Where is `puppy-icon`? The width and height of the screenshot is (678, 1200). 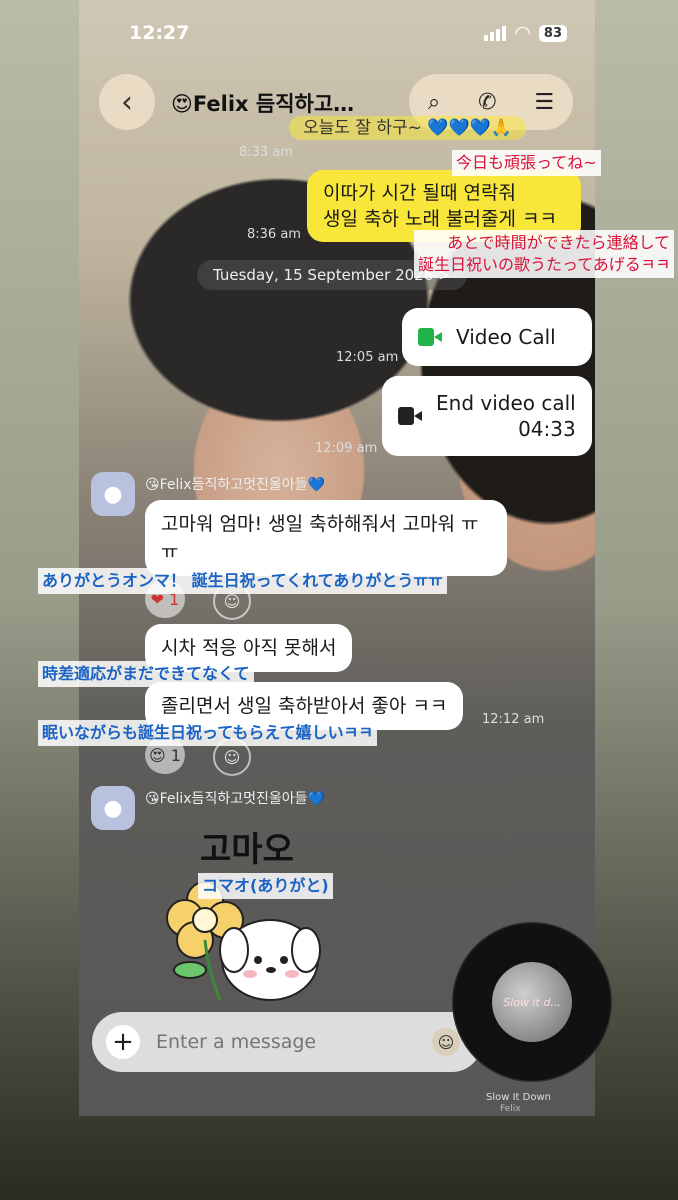
puppy-icon is located at coordinates (270, 960).